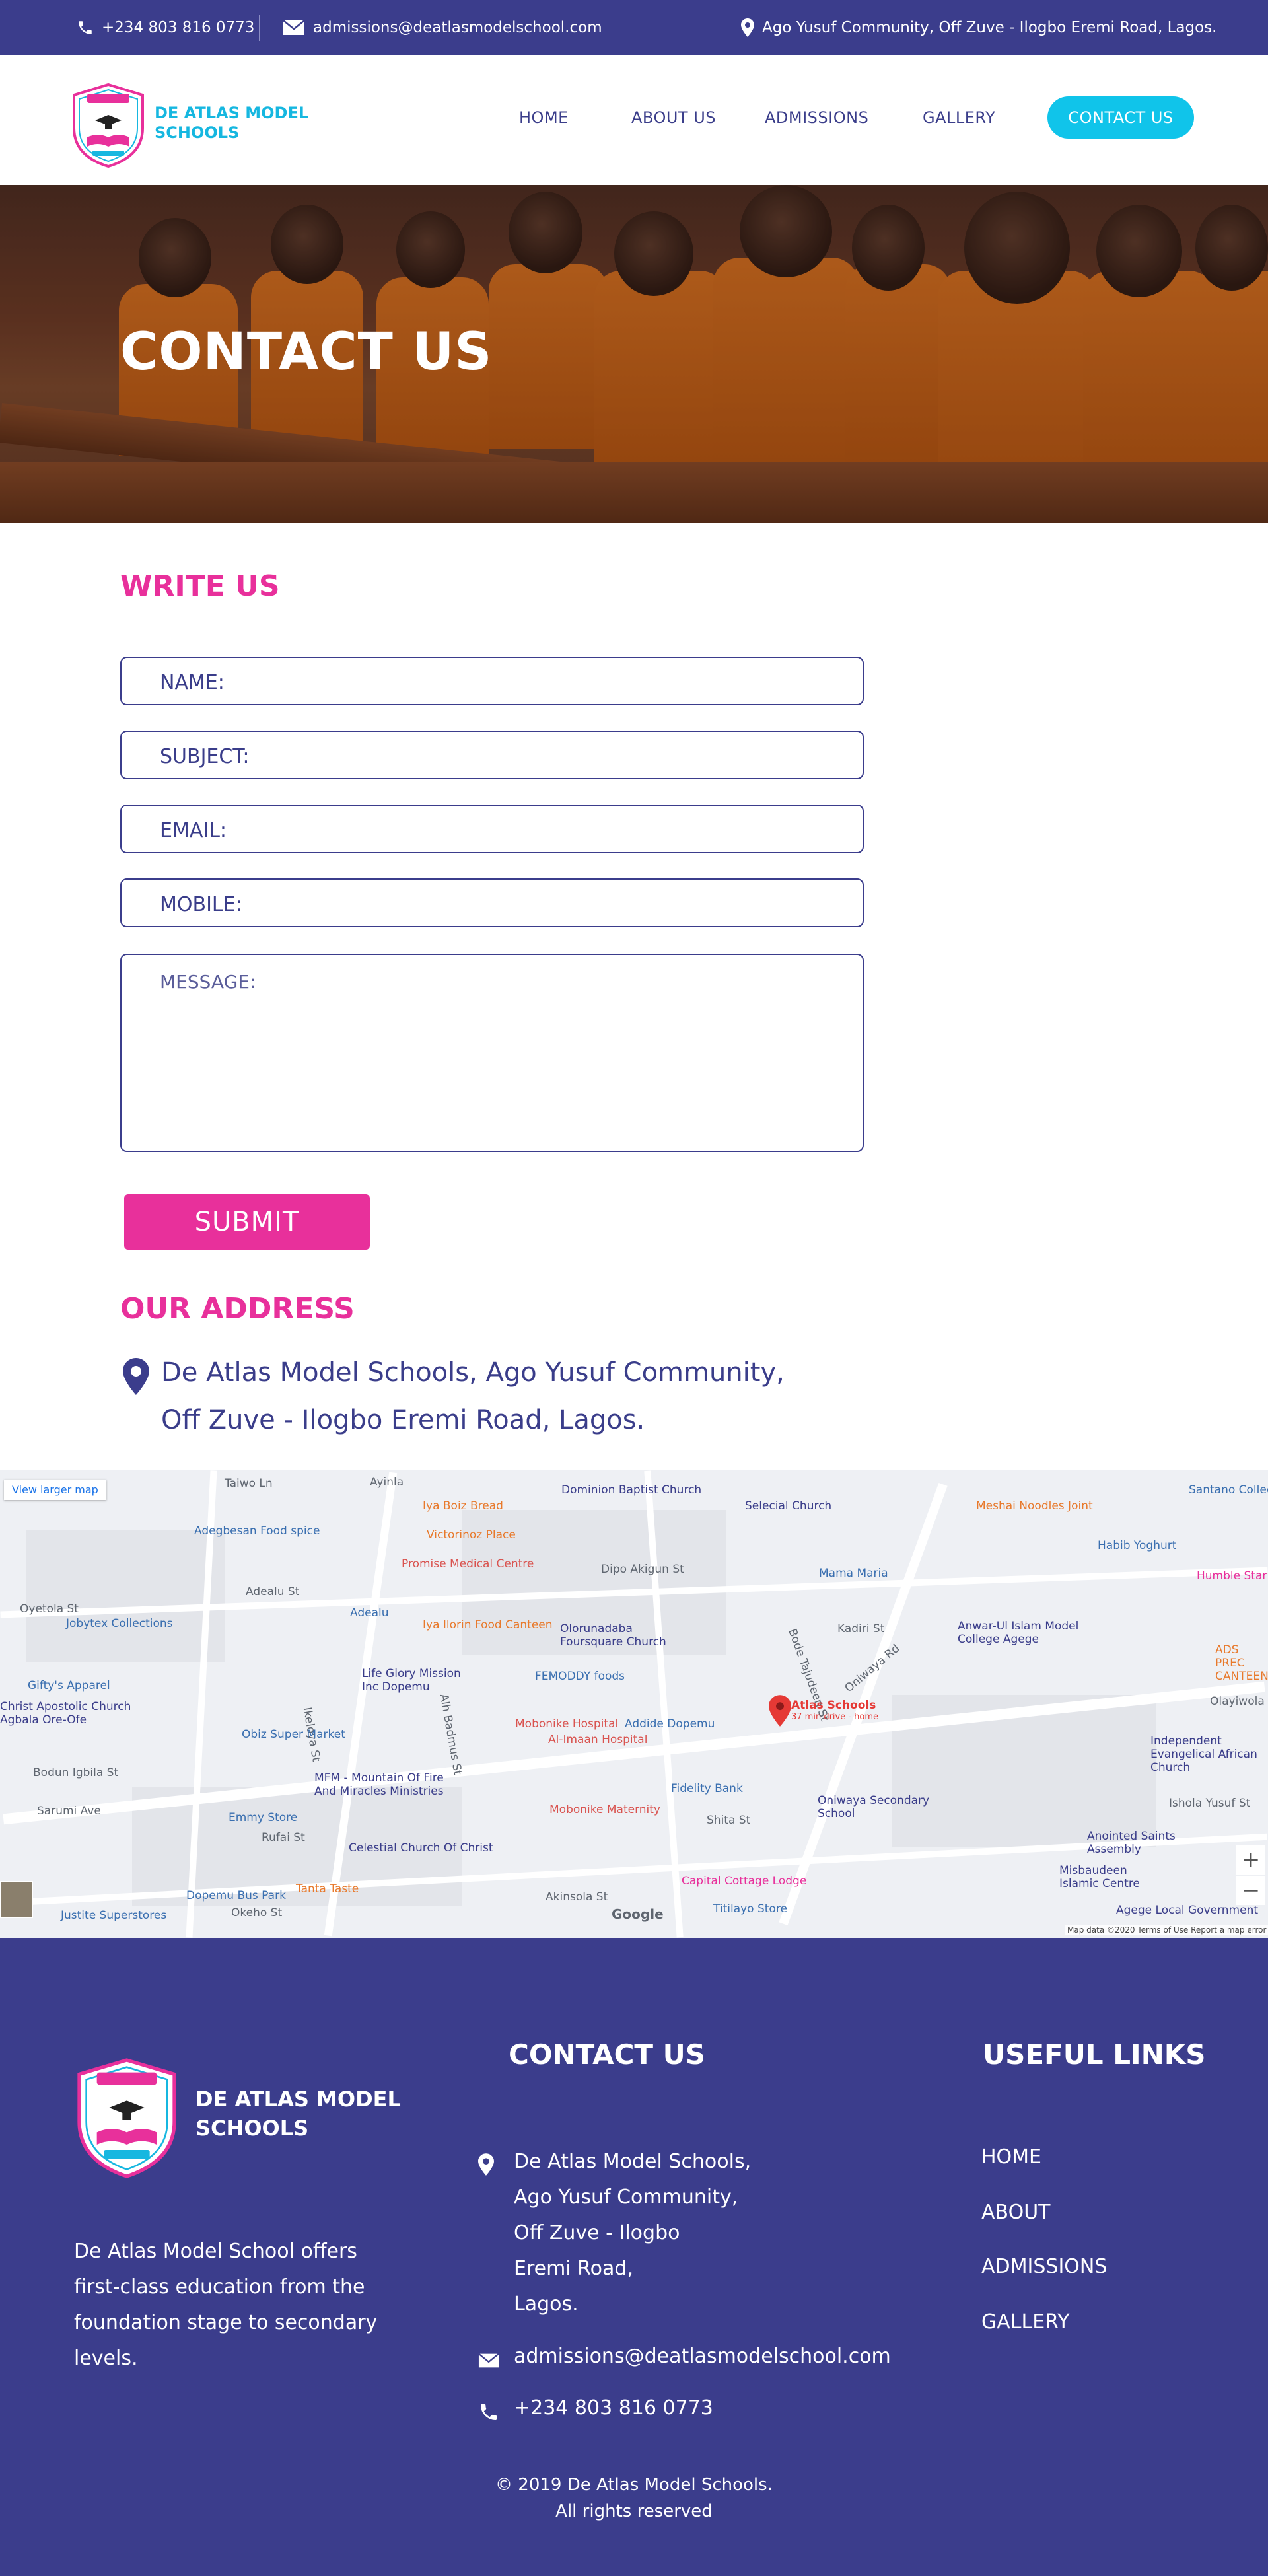 Image resolution: width=1268 pixels, height=2576 pixels. What do you see at coordinates (327, 1889) in the screenshot?
I see `map-place: Tanta Taste` at bounding box center [327, 1889].